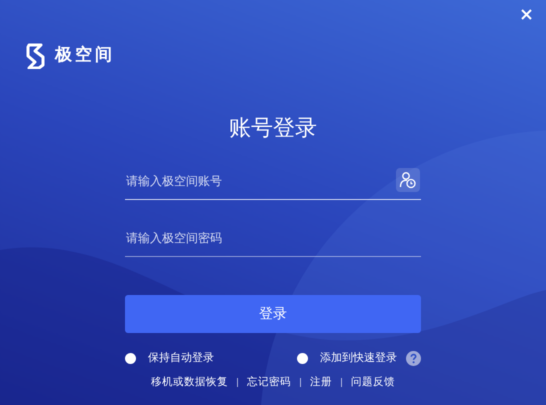  What do you see at coordinates (273, 314) in the screenshot?
I see `login-button: 登录` at bounding box center [273, 314].